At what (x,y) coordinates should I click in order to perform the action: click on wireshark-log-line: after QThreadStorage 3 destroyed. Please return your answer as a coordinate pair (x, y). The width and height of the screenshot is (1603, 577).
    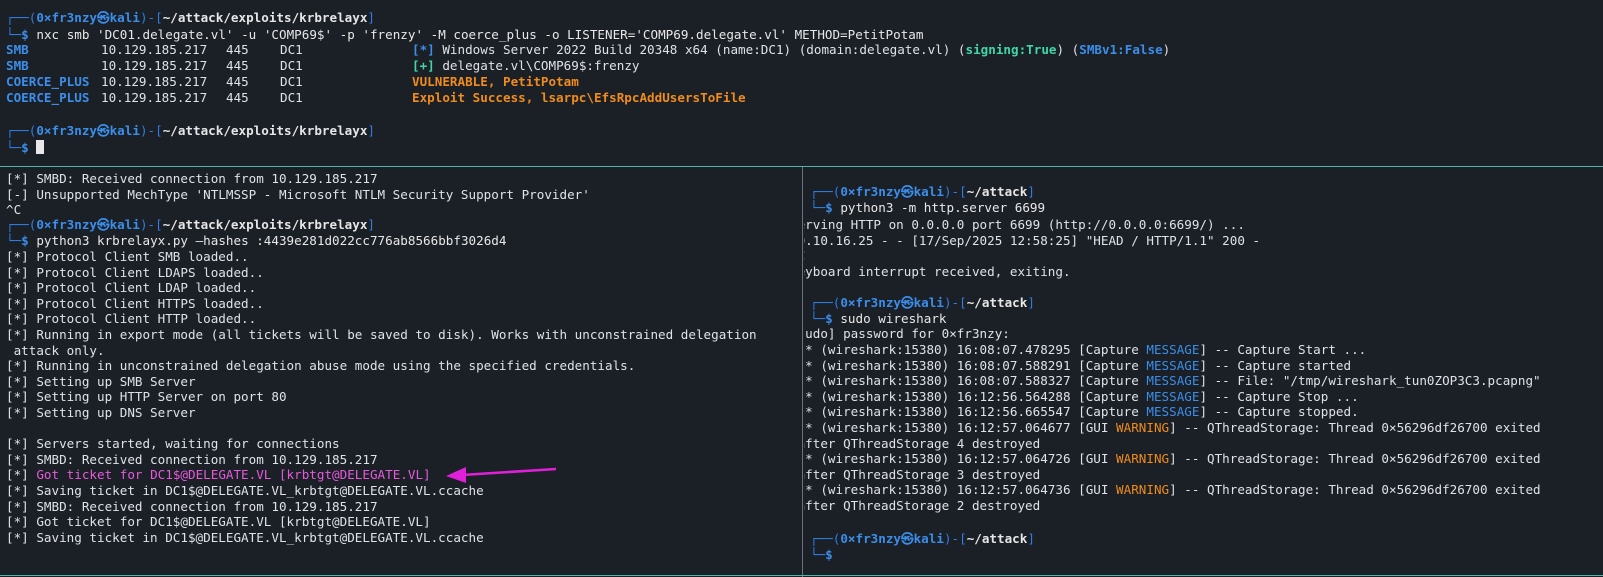
    Looking at the image, I should click on (922, 474).